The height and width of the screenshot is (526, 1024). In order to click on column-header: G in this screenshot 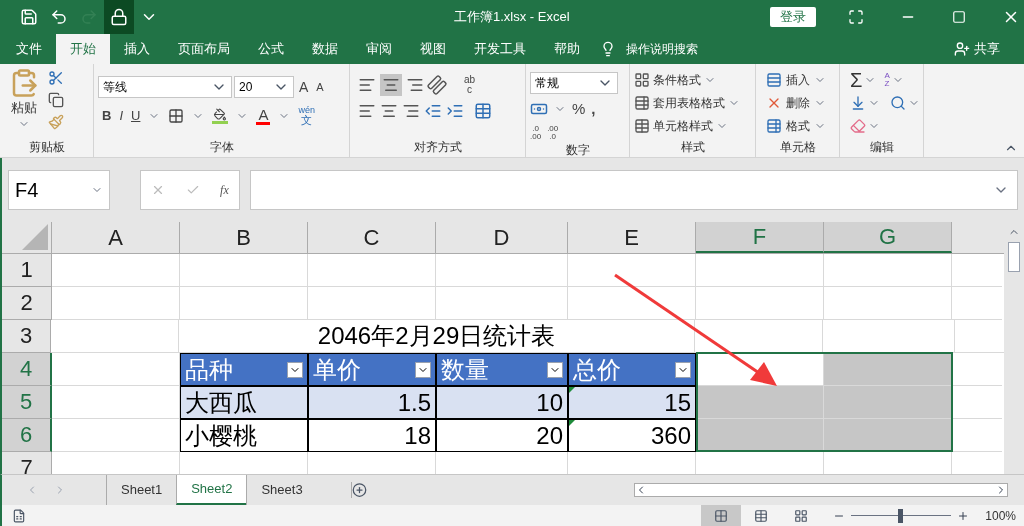, I will do `click(888, 237)`.